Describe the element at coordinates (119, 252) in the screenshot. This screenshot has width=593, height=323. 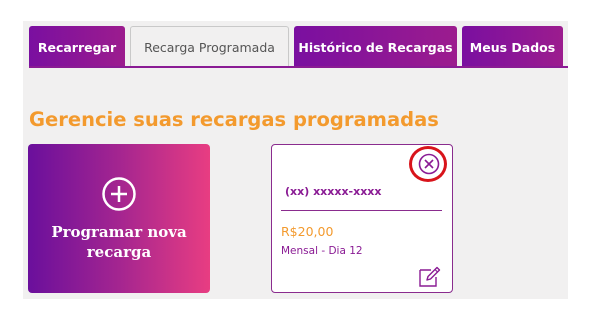
I see `new-schedule-label-line2: recarga` at that location.